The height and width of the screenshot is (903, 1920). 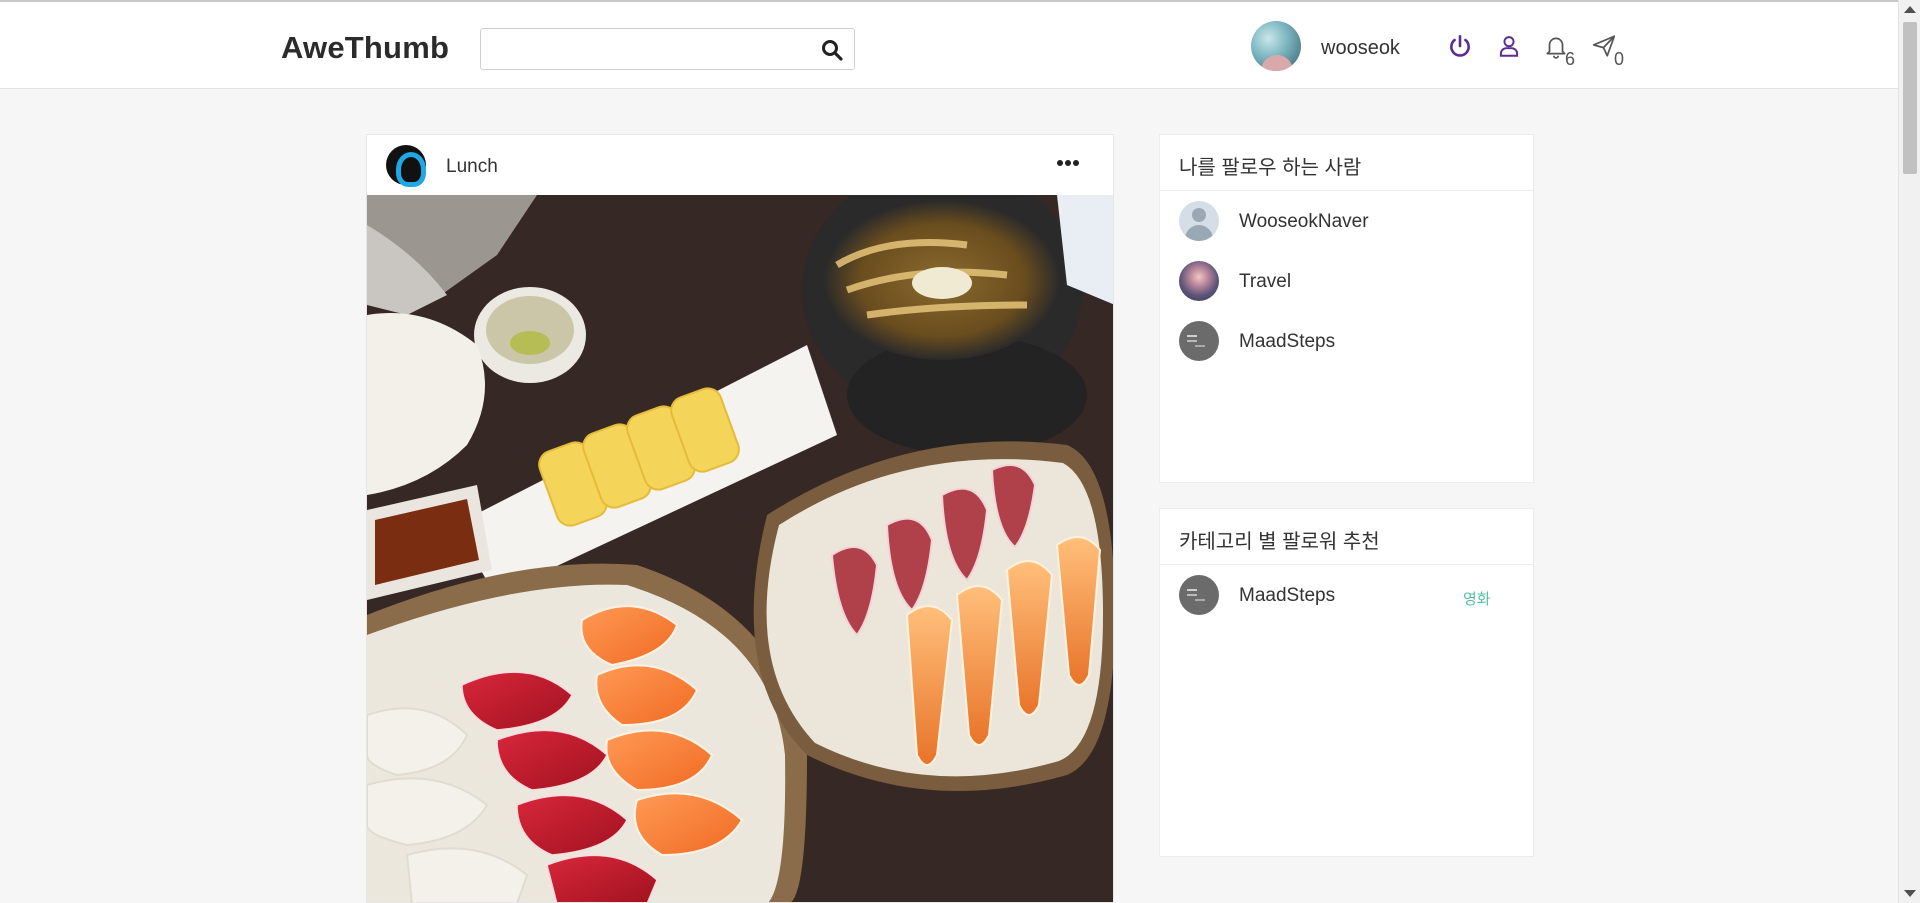 What do you see at coordinates (1360, 48) in the screenshot?
I see `nav-username: wooseok` at bounding box center [1360, 48].